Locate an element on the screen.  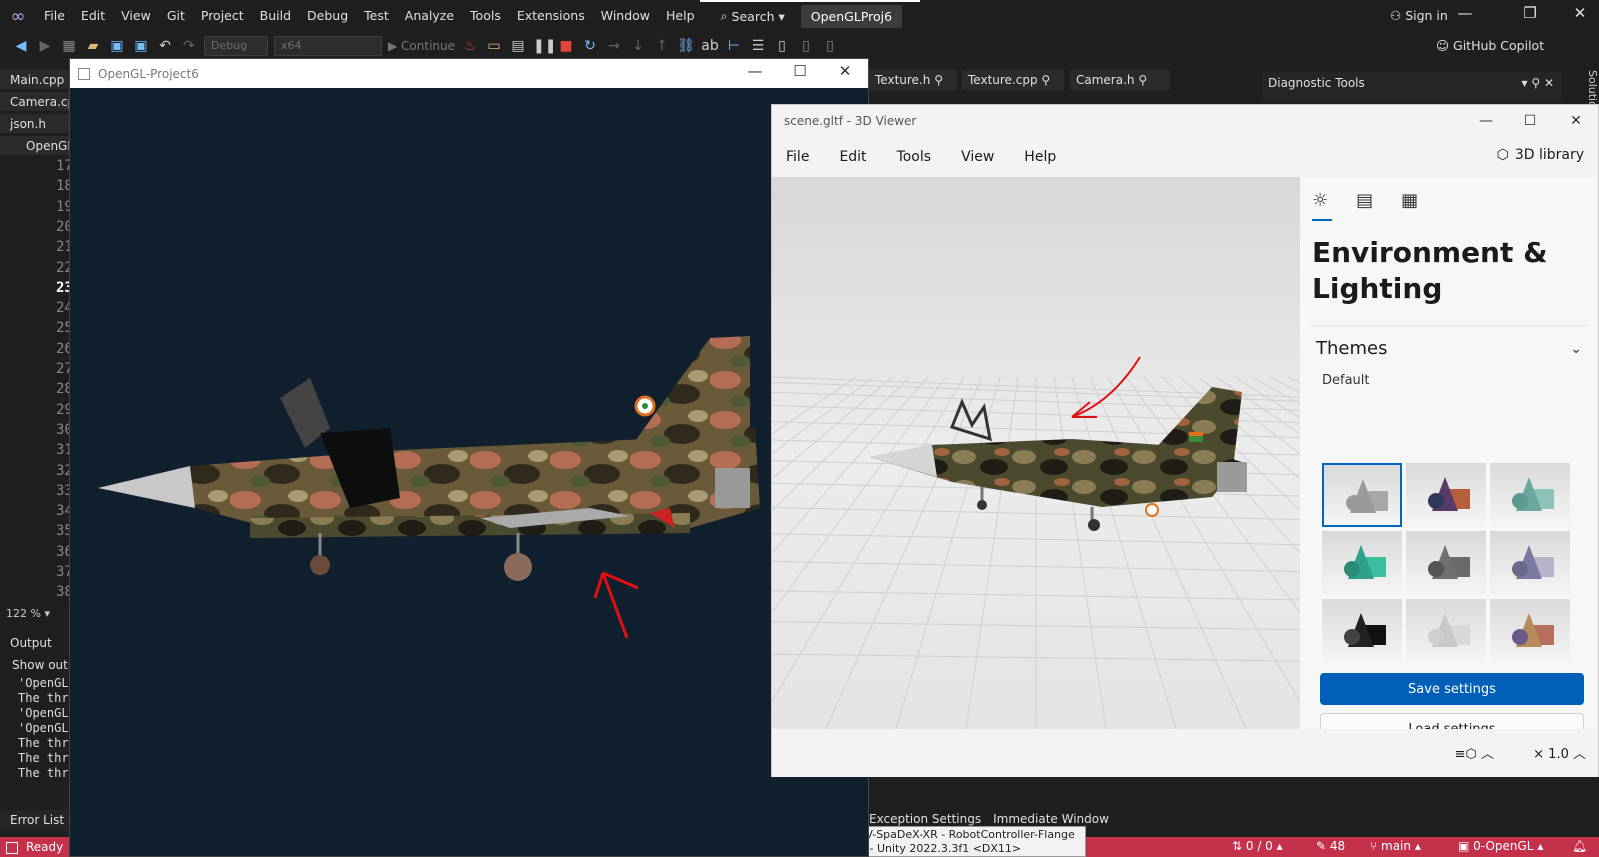
view-mode-icon: ≡⬡ ︿ is located at coordinates (1474, 752).